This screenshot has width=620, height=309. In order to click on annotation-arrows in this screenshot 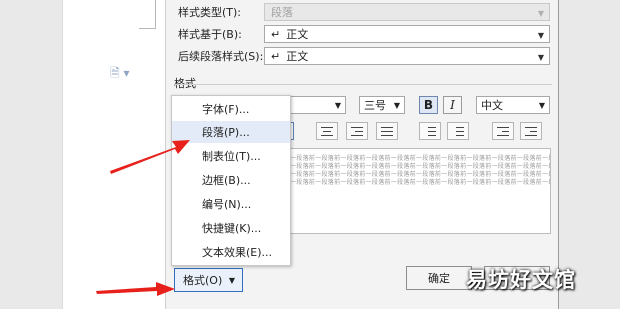, I will do `click(143, 218)`.